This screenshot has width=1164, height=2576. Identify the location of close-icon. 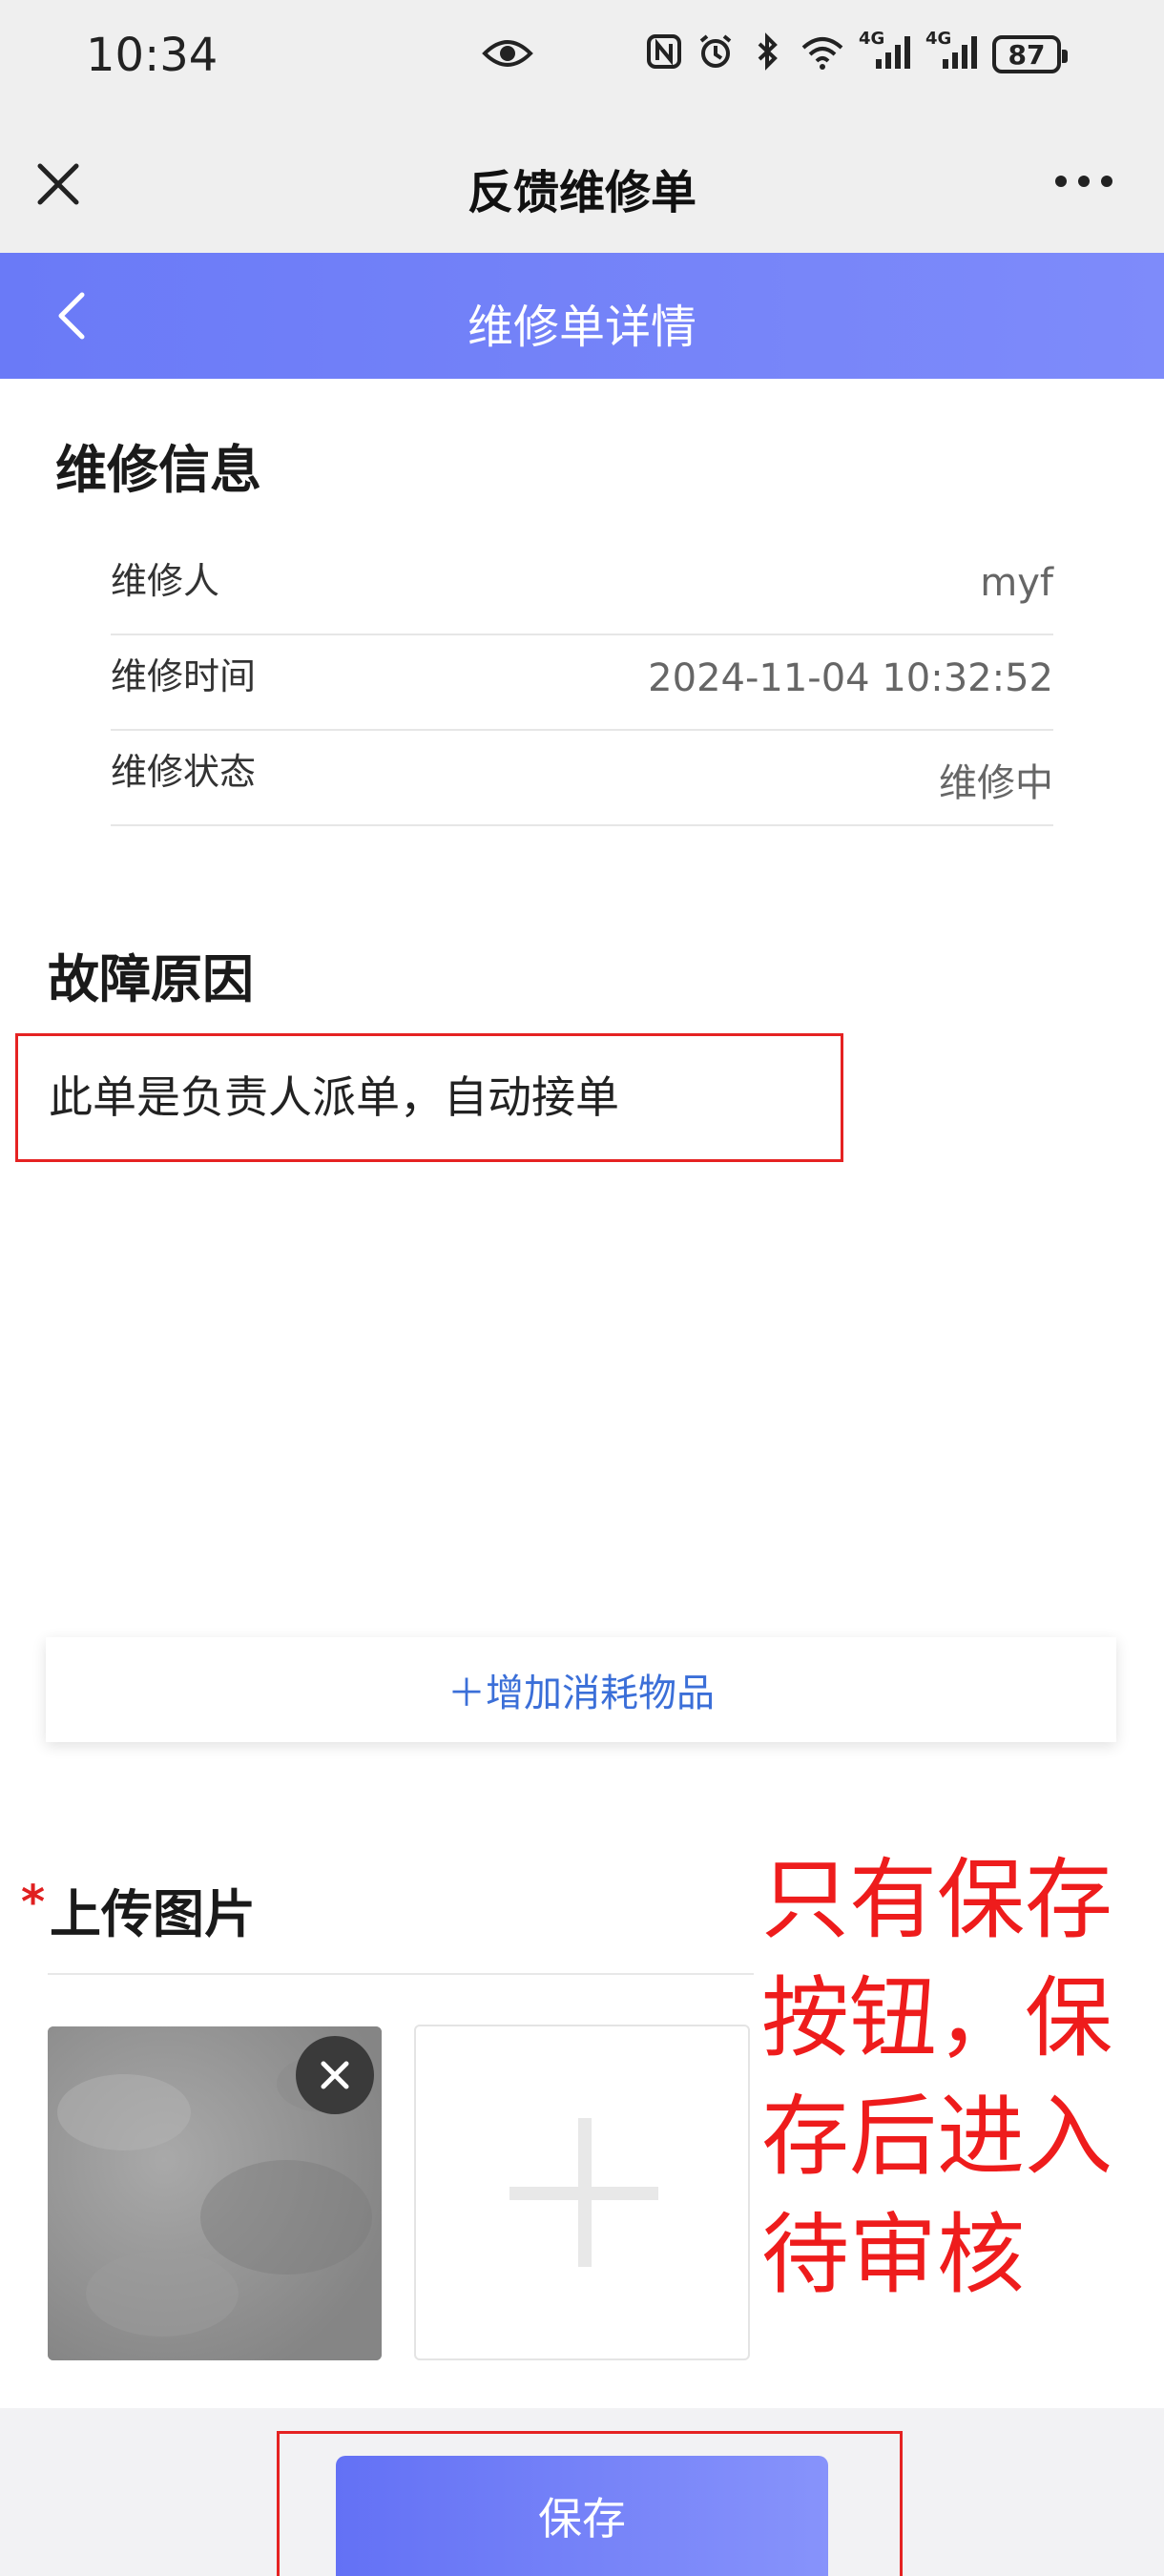
(335, 2075).